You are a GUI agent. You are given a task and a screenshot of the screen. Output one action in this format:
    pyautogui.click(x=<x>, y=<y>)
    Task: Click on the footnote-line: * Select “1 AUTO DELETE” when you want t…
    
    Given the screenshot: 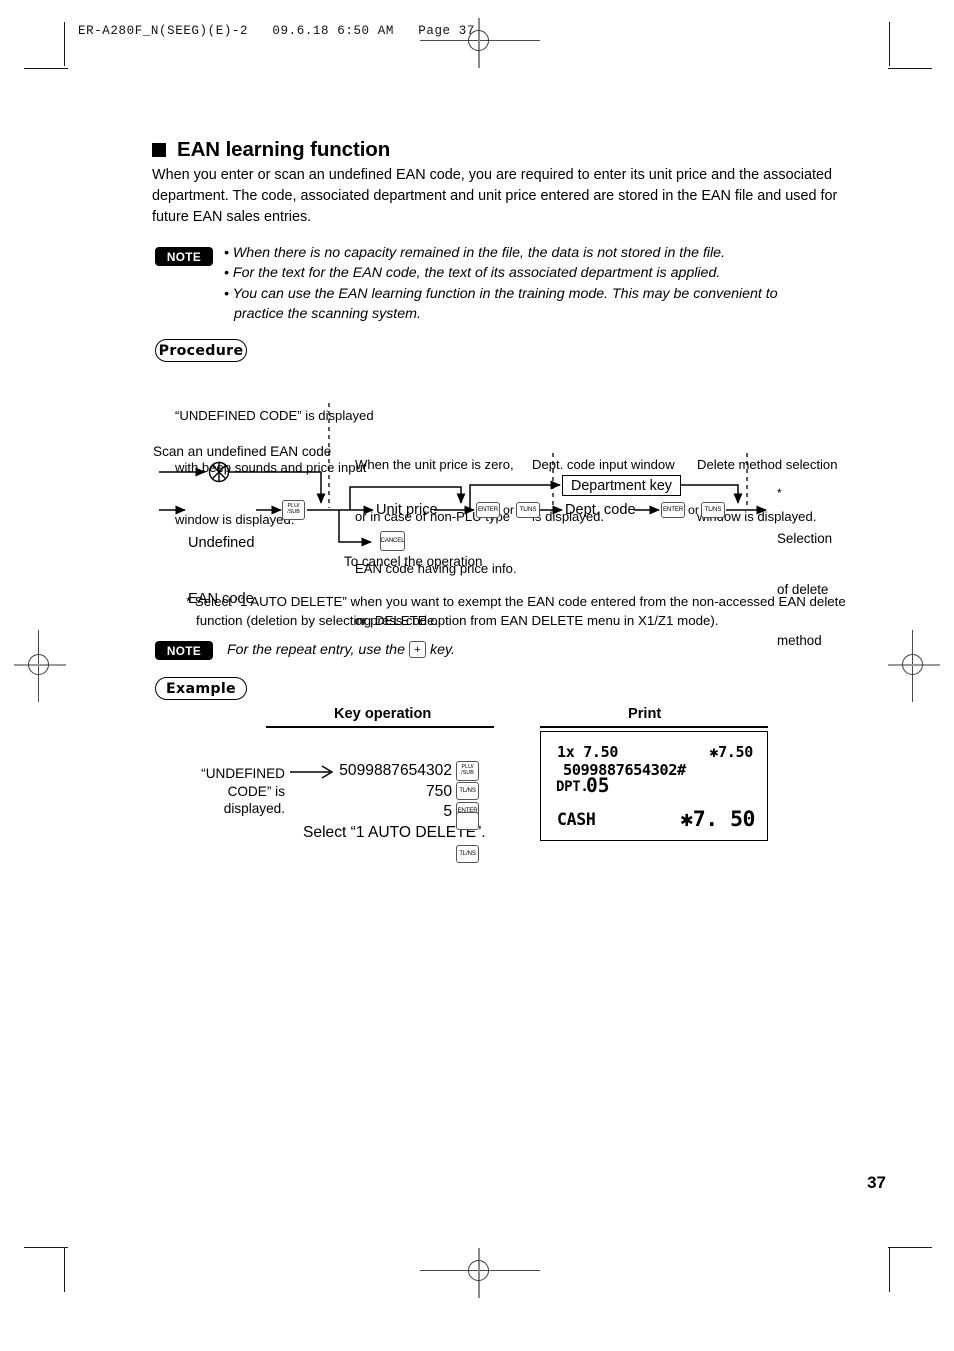 What is the action you would take?
    pyautogui.click(x=516, y=601)
    